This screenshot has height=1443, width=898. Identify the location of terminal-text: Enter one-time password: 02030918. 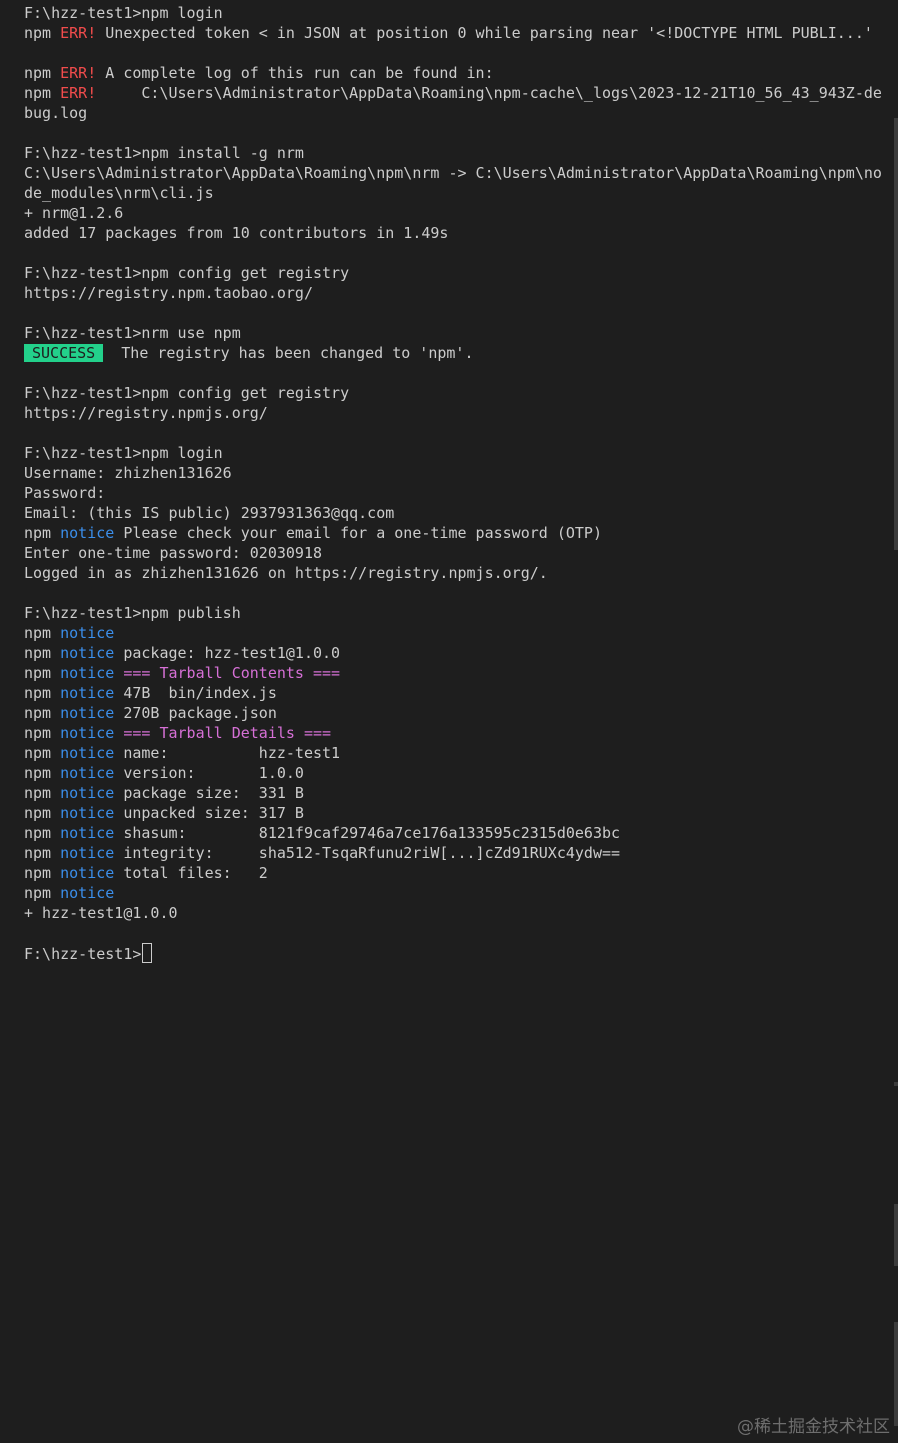
(173, 553).